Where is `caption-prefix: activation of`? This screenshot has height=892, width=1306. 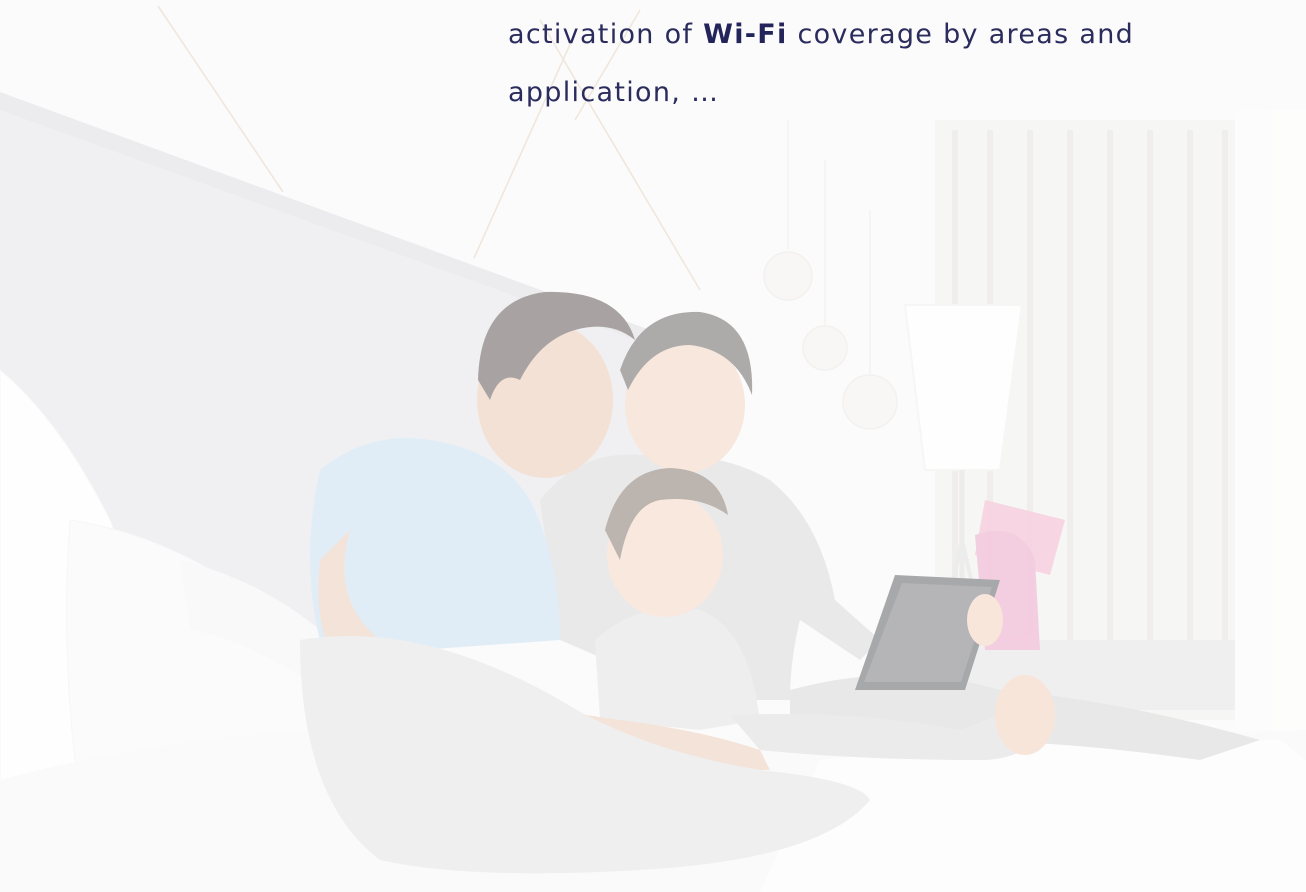 caption-prefix: activation of is located at coordinates (606, 34).